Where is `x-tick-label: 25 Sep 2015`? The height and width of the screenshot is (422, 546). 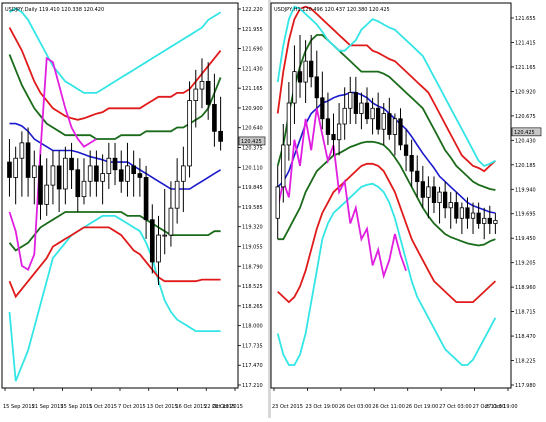
x-tick-label: 25 Sep 2015 is located at coordinates (77, 407).